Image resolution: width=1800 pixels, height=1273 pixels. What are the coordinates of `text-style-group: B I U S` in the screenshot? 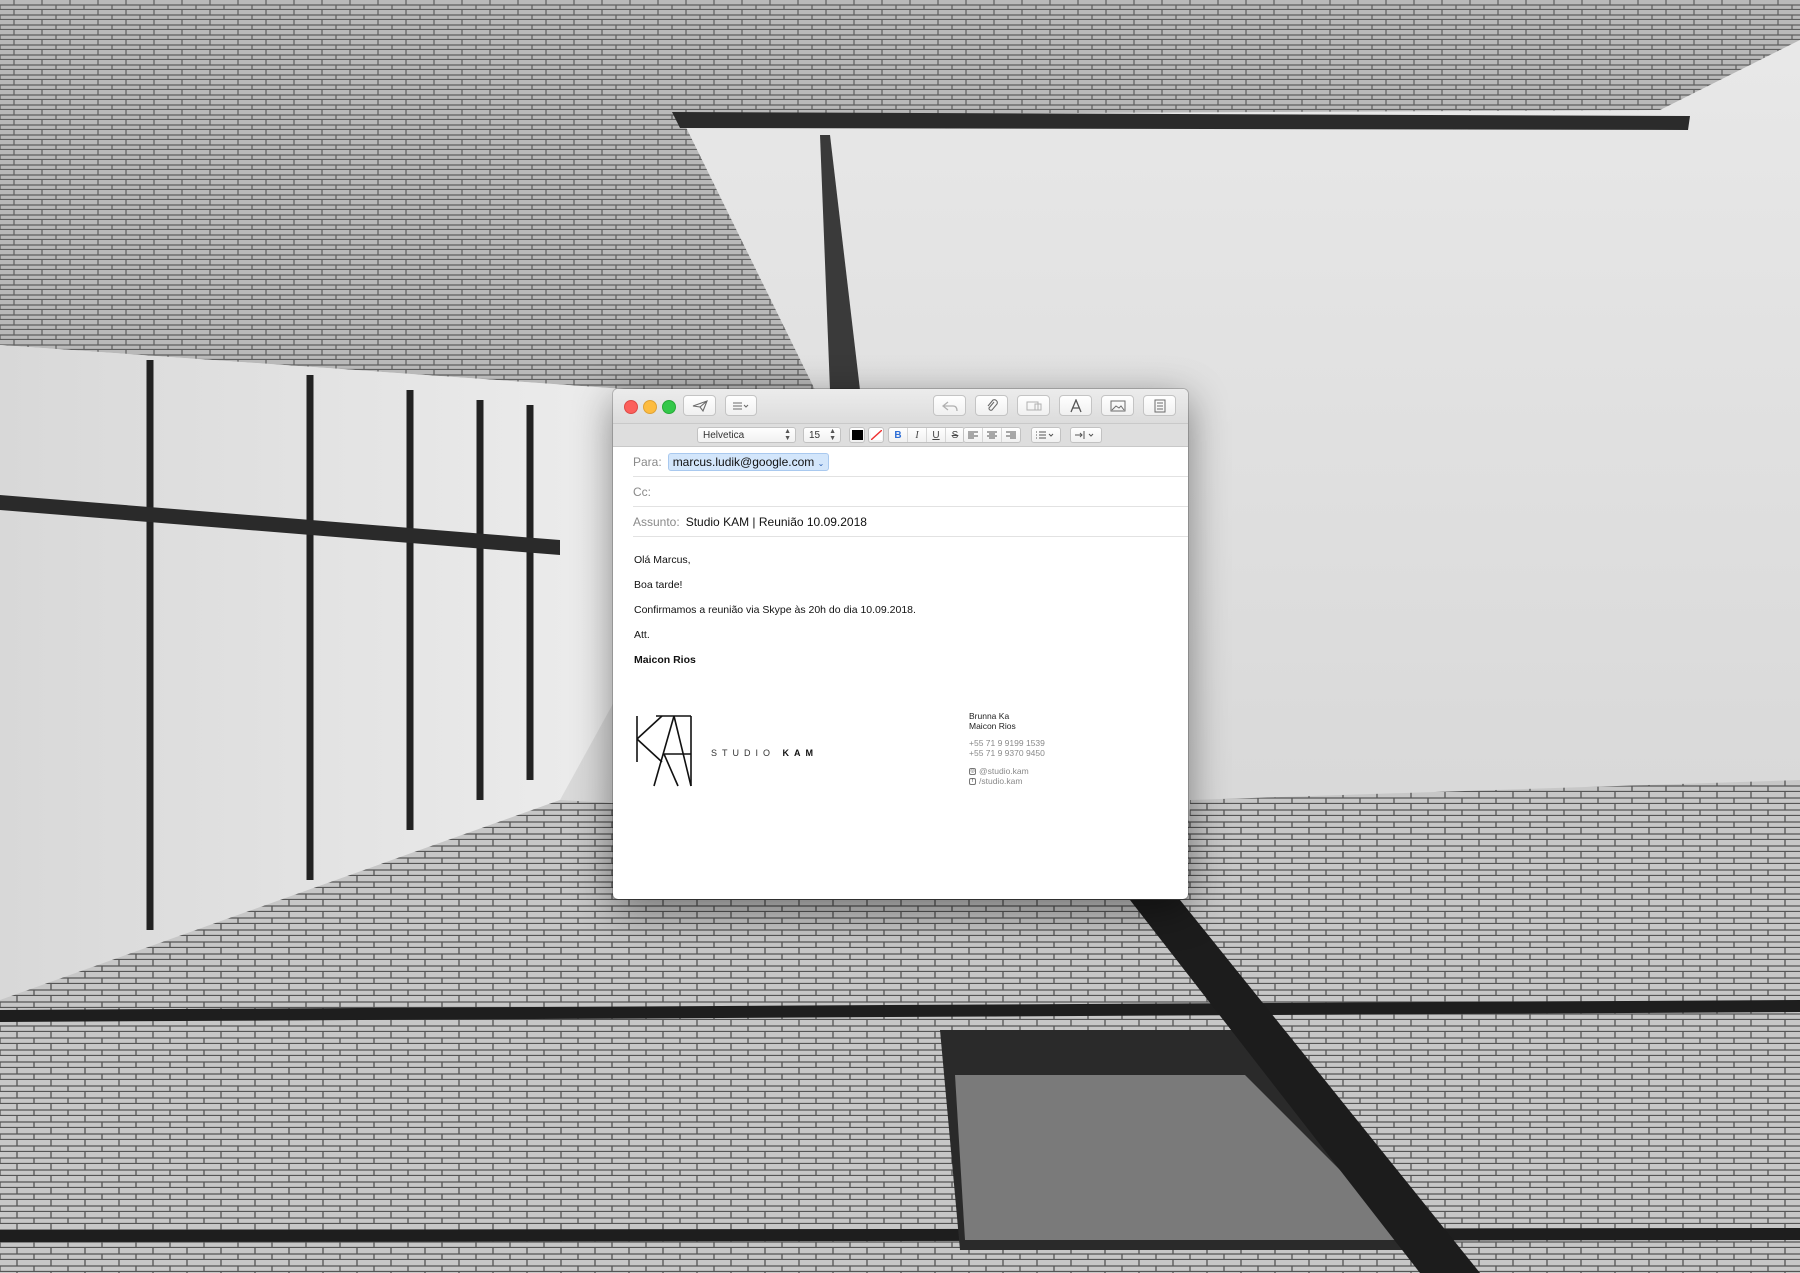 It's located at (926, 435).